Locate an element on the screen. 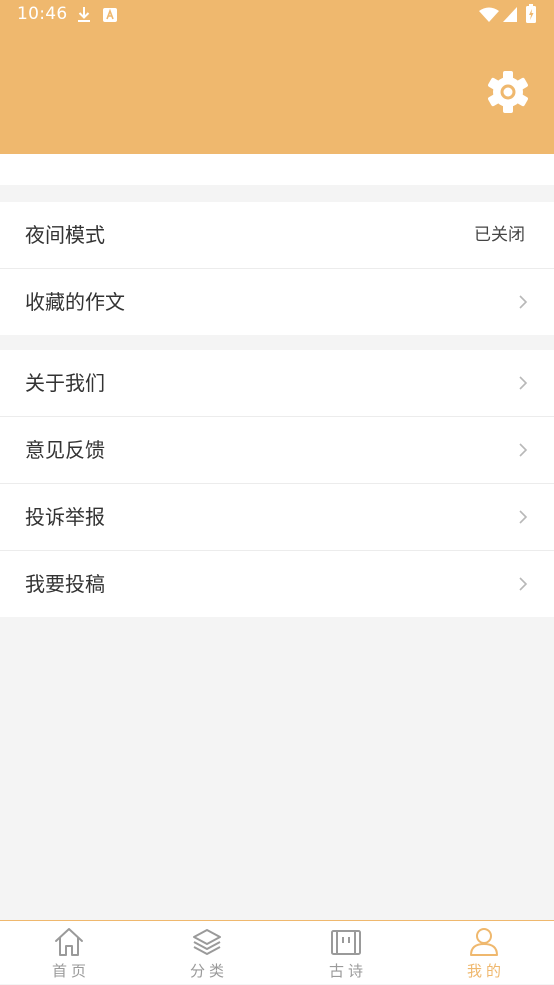  battery-charging-icon is located at coordinates (531, 13).